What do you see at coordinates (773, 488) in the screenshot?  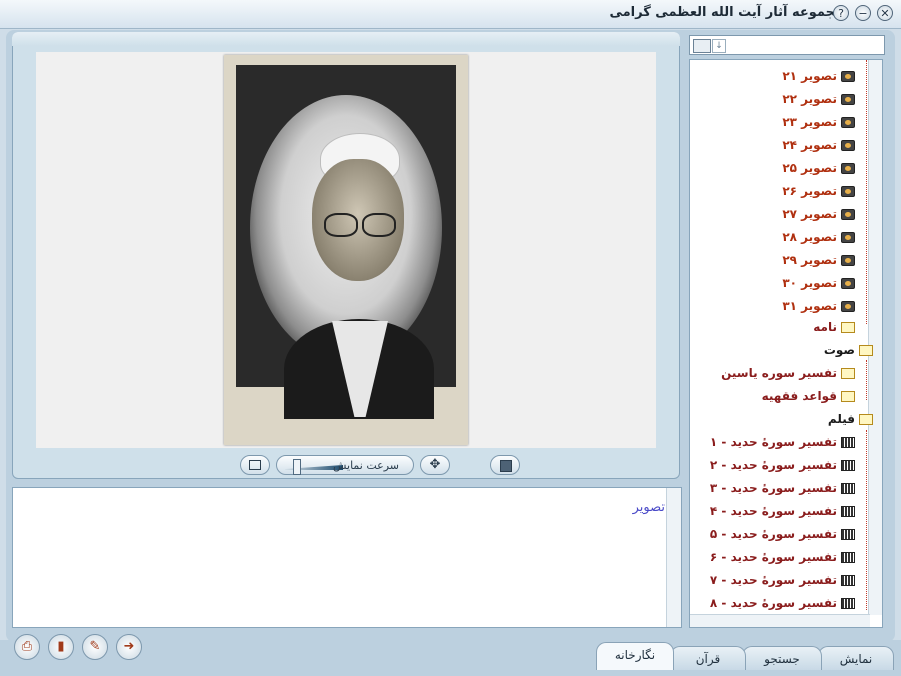 I see `tree-item-label: تفسیر سورهٔ حدید - ۳` at bounding box center [773, 488].